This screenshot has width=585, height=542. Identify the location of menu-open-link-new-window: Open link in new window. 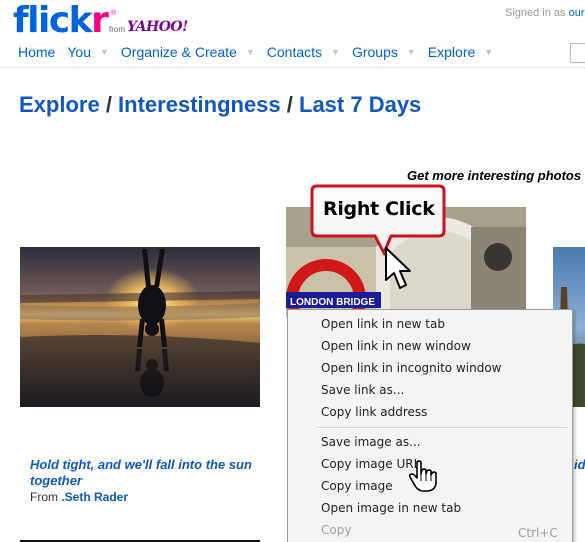
(396, 346).